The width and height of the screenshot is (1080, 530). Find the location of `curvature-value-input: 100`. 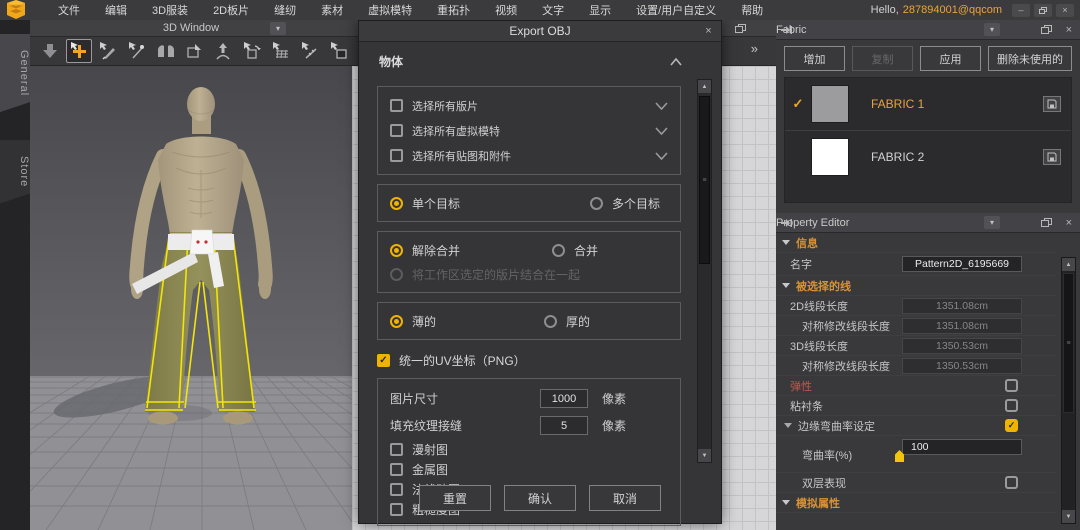

curvature-value-input: 100 is located at coordinates (962, 447).